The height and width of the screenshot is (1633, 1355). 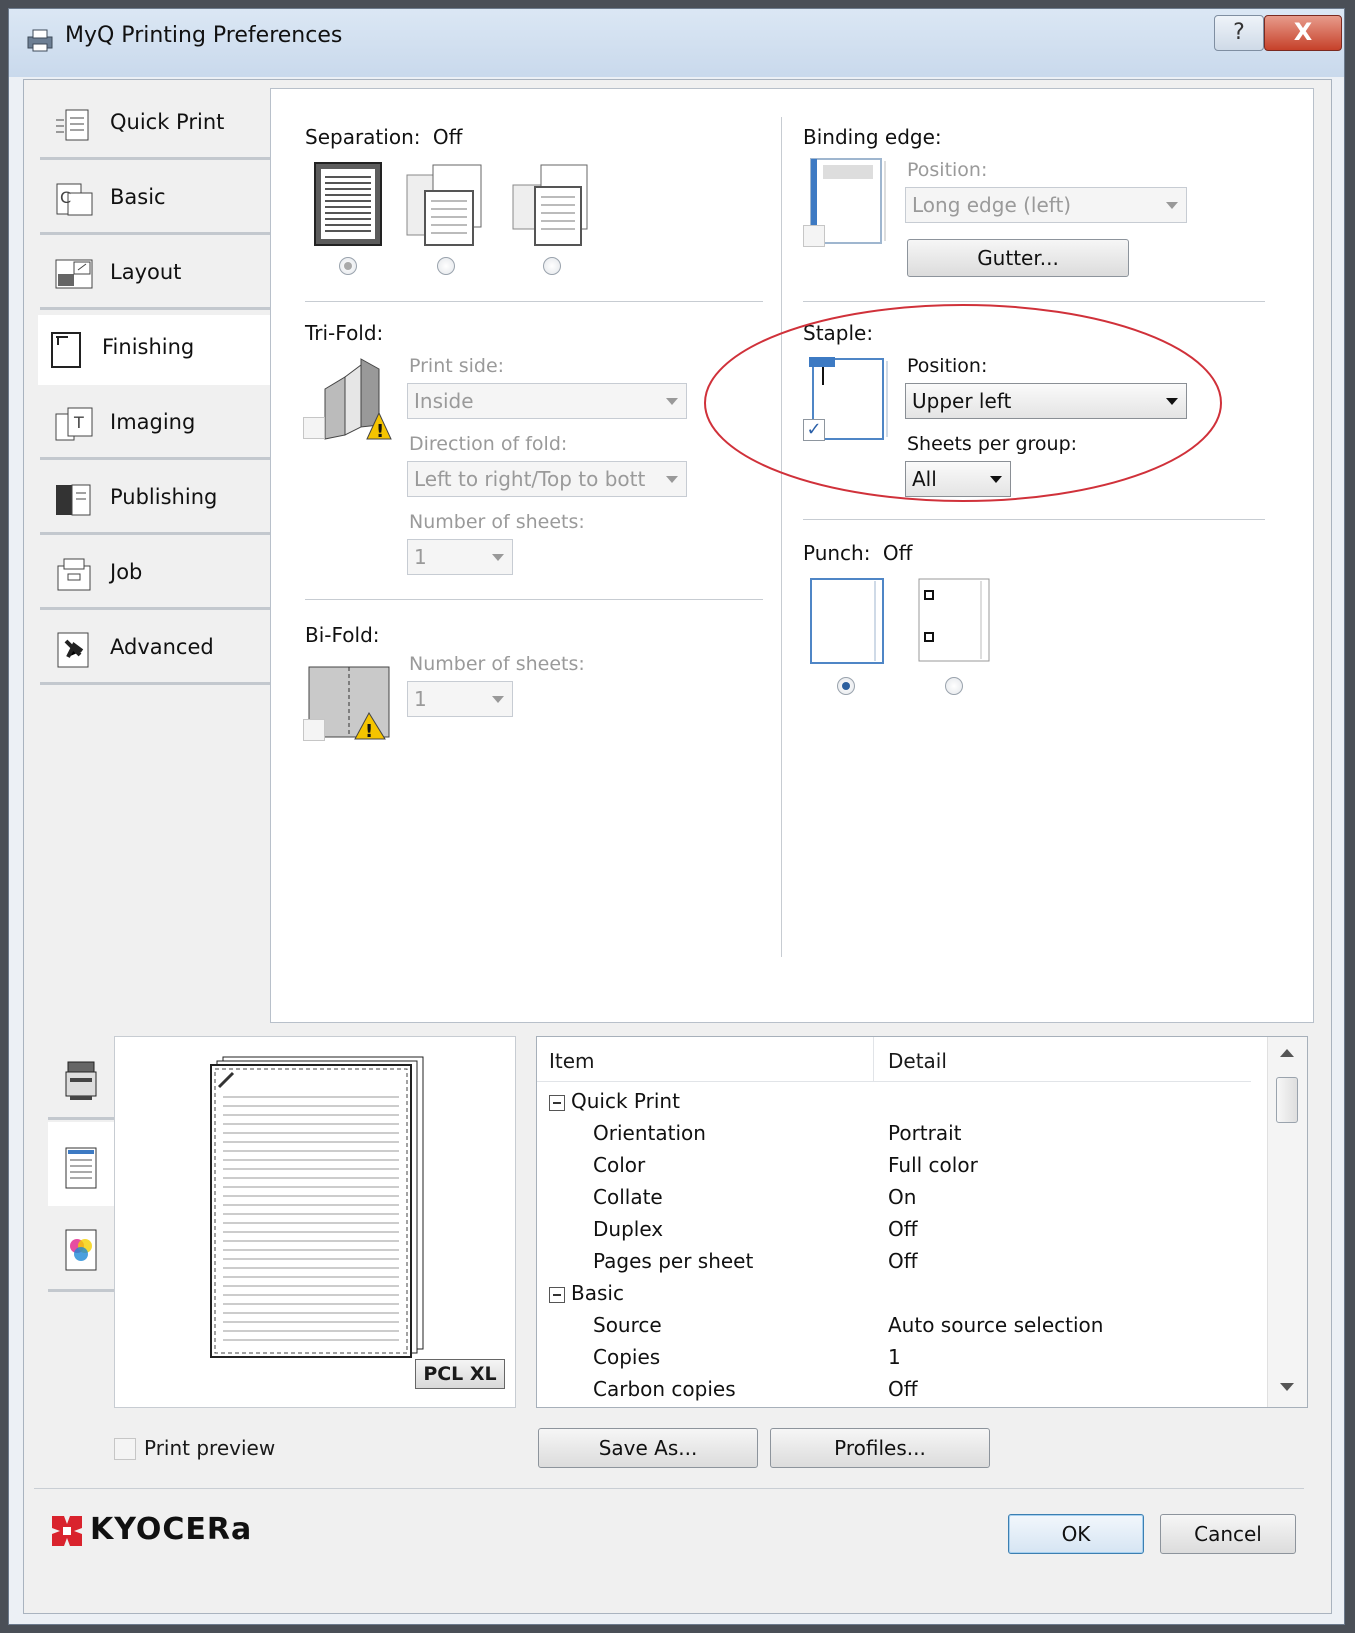 What do you see at coordinates (67, 1531) in the screenshot?
I see `kyocera-logo-mark` at bounding box center [67, 1531].